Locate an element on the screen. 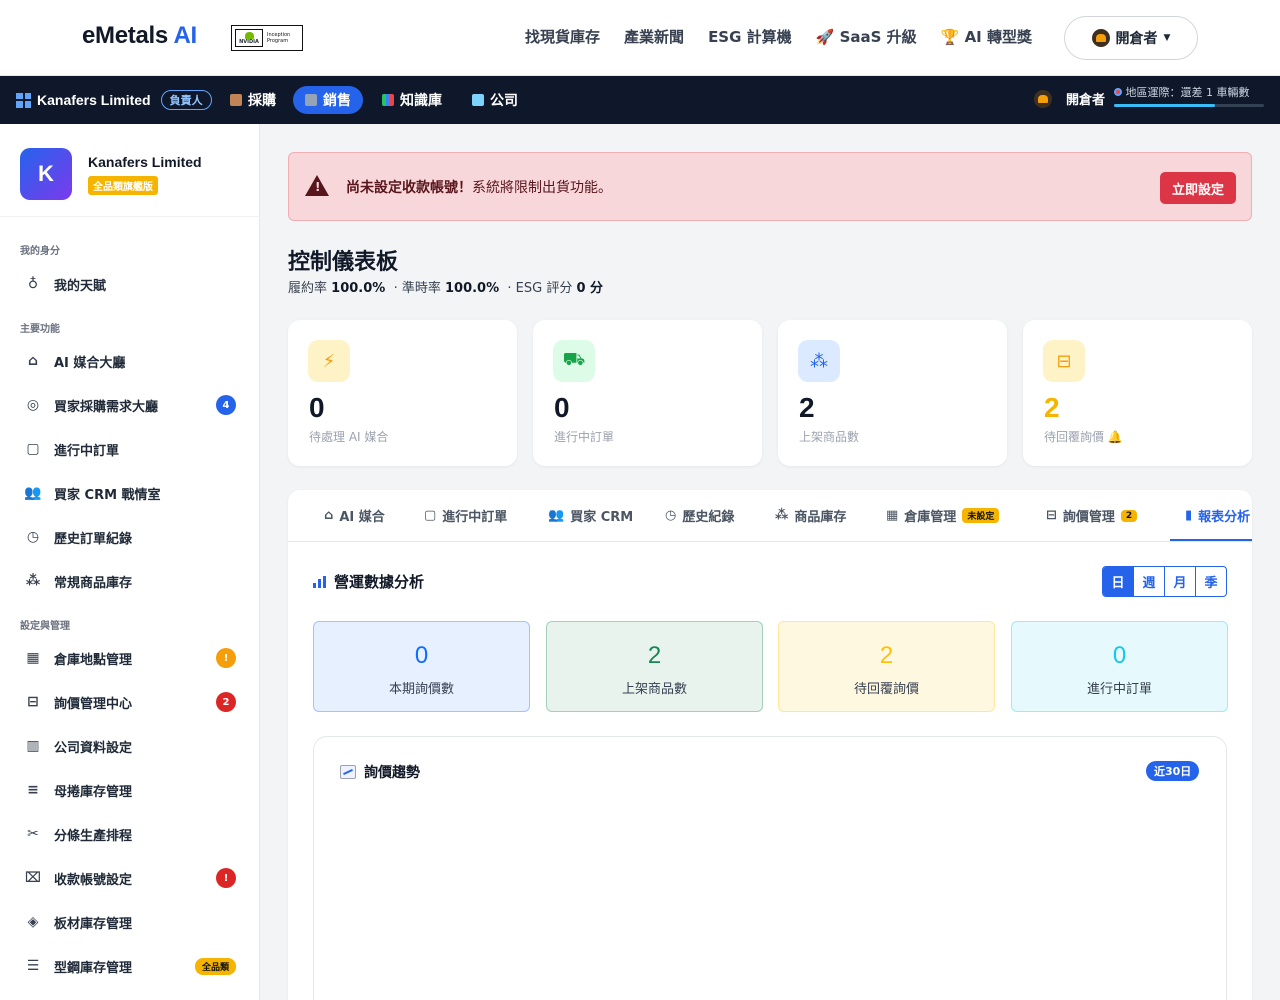 The image size is (1280, 1000). plan-badge: 全品類旗艦版 is located at coordinates (123, 185).